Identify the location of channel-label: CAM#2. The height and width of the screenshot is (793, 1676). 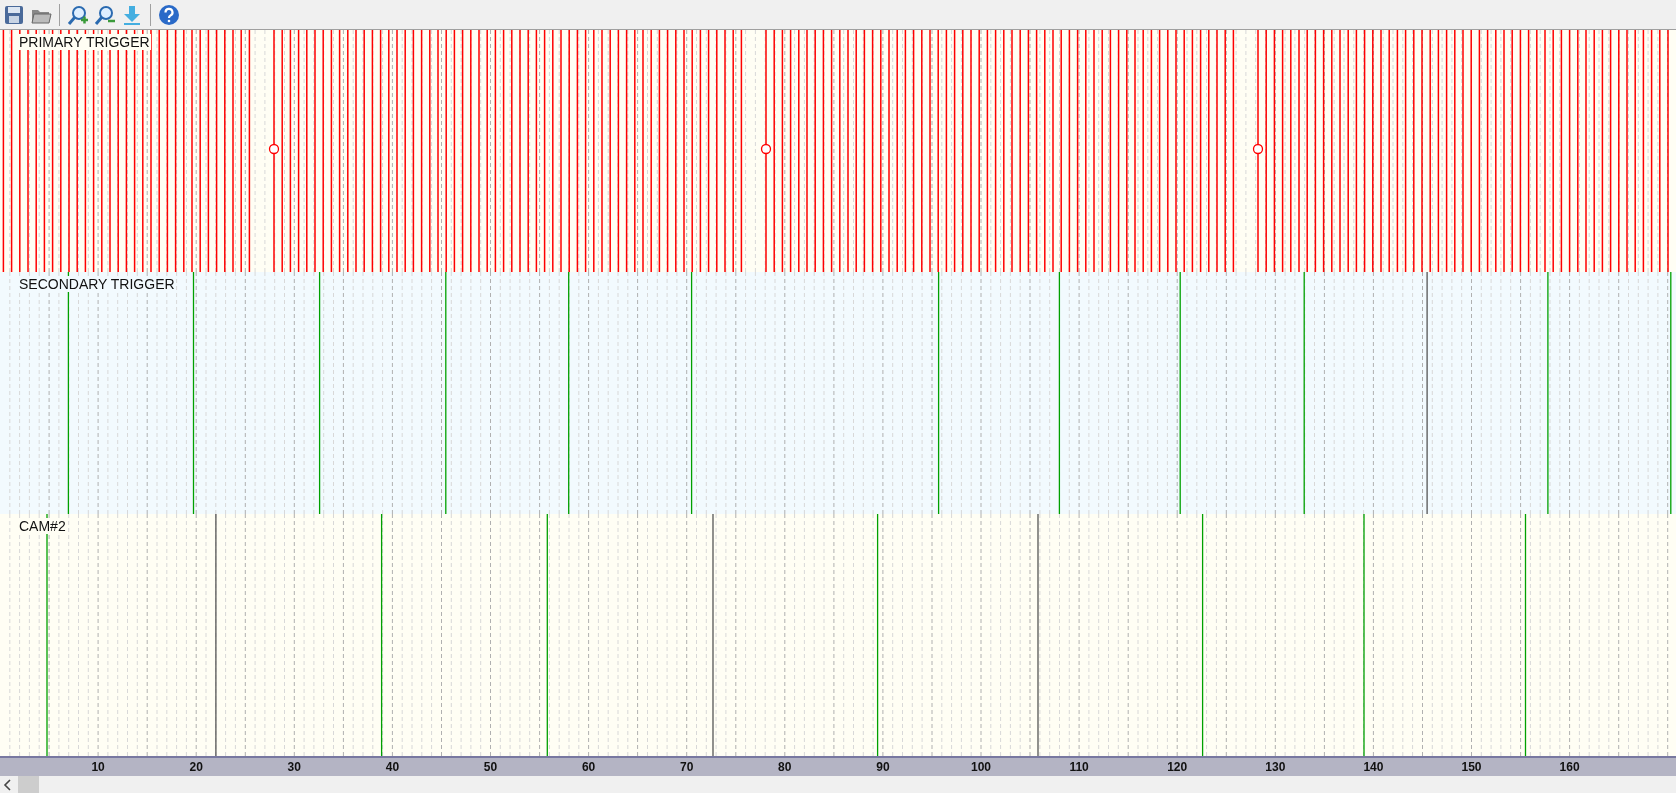
(42, 526).